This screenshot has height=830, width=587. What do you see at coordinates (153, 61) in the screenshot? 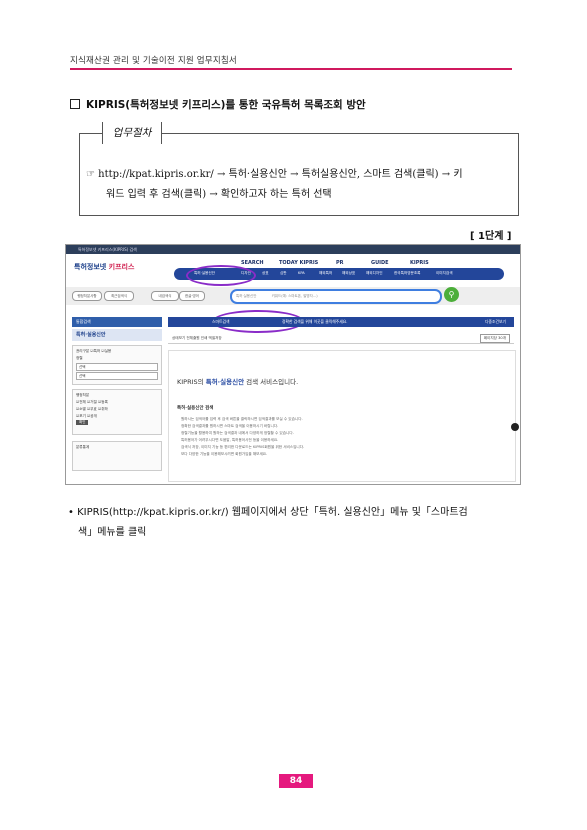
I see `document-header-title: 지식재산권 관리 및 기술이전 지원 업무지침서` at bounding box center [153, 61].